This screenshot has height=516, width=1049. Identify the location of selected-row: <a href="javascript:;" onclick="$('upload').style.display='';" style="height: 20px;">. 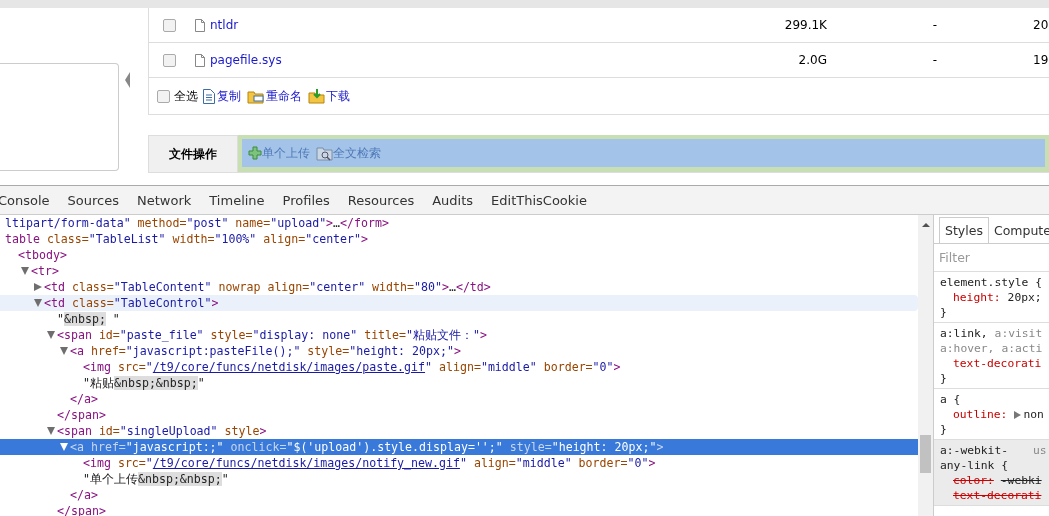
(459, 447).